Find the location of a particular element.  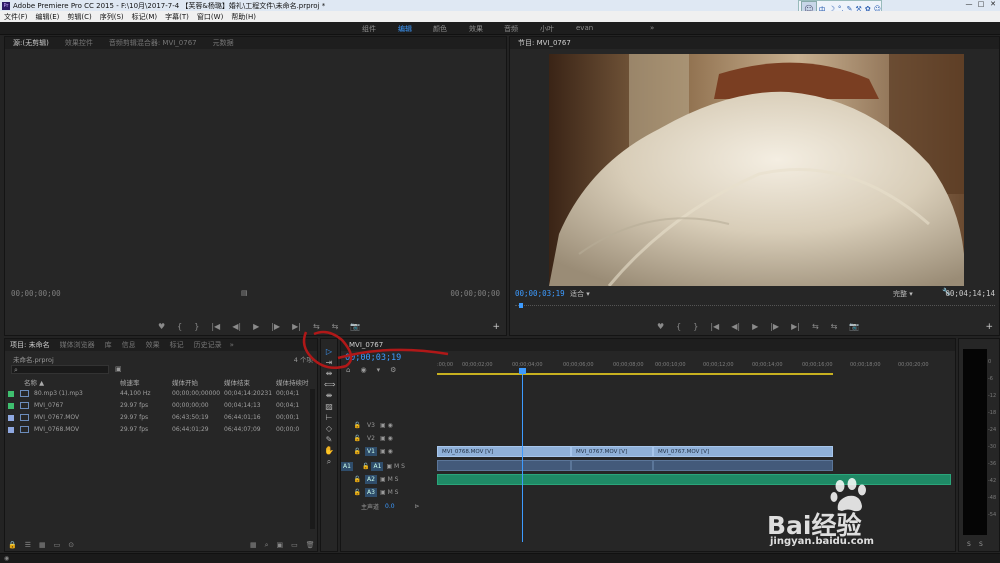

maximize-button: □ is located at coordinates (981, 4).